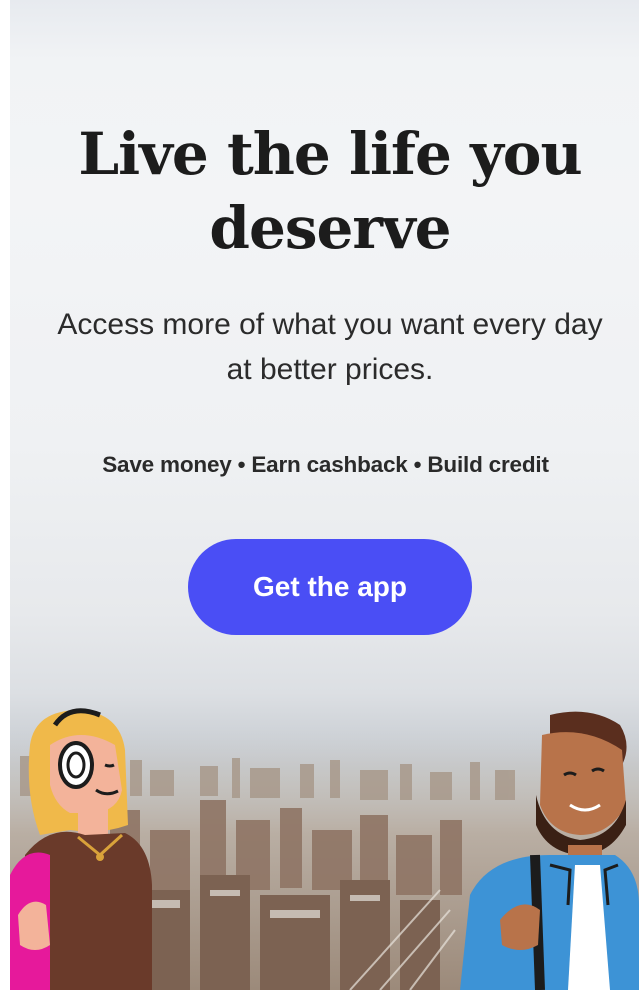 This screenshot has height=990, width=639. I want to click on get-the-app-button: Get the app, so click(330, 587).